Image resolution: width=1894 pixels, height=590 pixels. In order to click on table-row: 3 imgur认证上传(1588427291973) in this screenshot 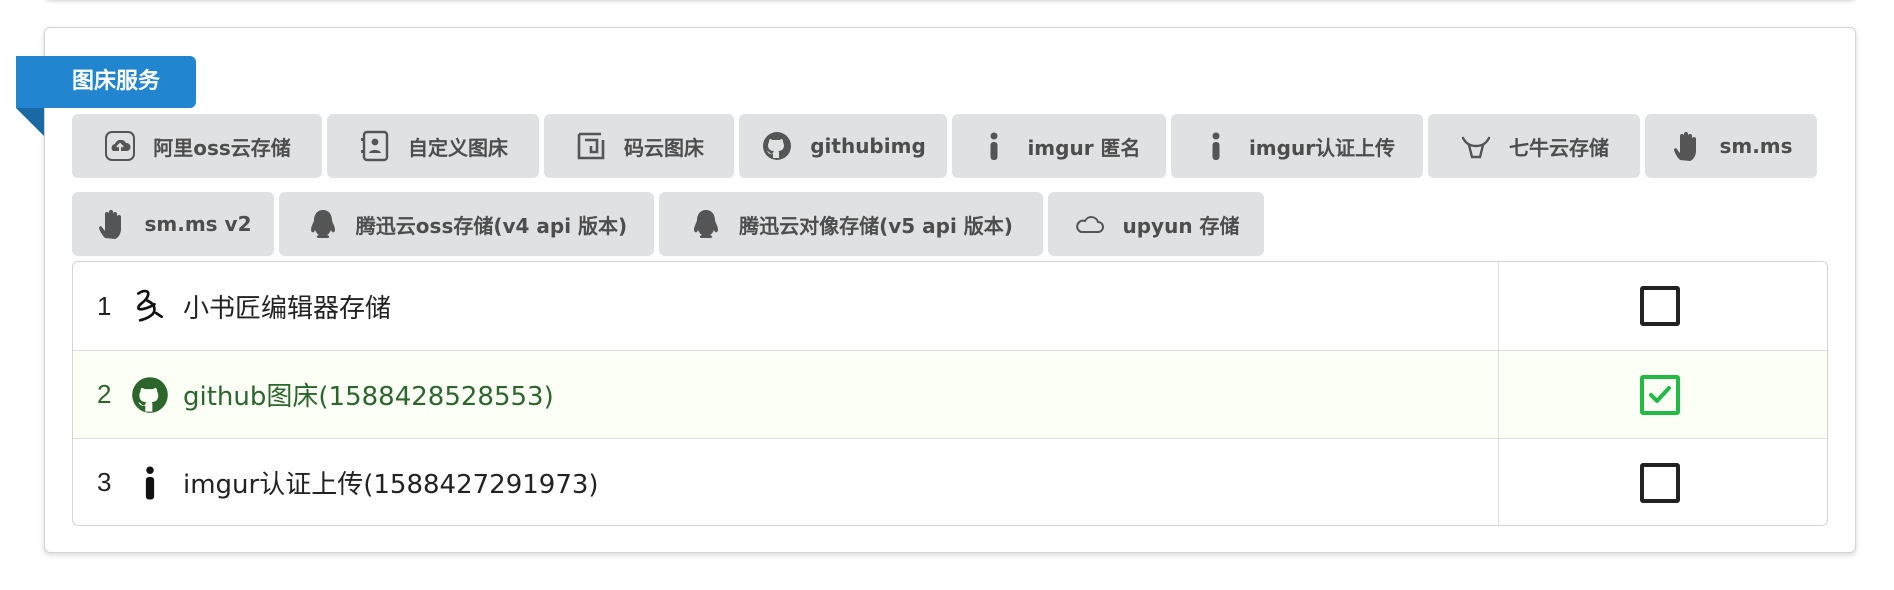, I will do `click(950, 481)`.